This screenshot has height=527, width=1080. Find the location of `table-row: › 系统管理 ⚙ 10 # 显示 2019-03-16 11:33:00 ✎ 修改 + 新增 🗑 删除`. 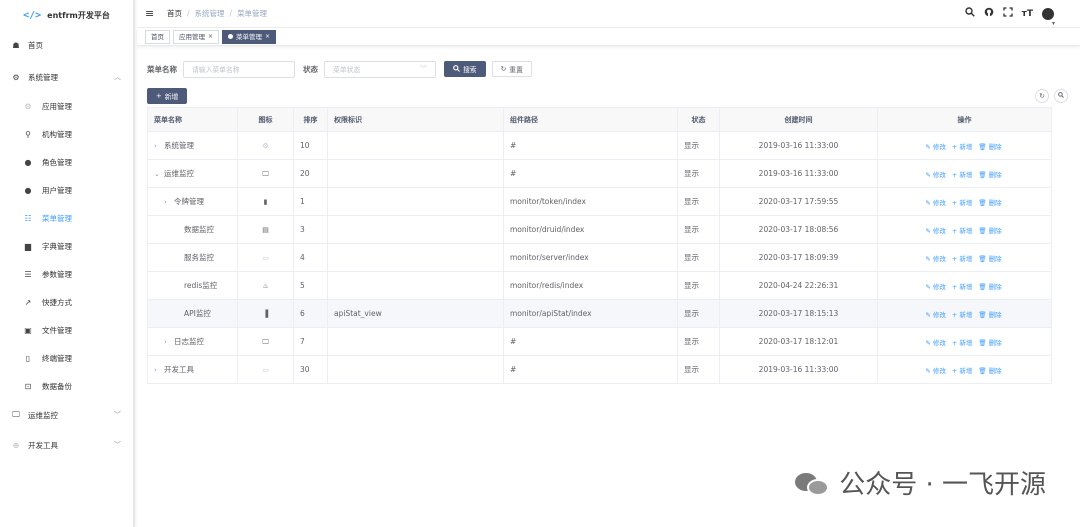

table-row: › 系统管理 ⚙ 10 # 显示 2019-03-16 11:33:00 ✎ 修改 + 新增 🗑 删除 is located at coordinates (599, 145).